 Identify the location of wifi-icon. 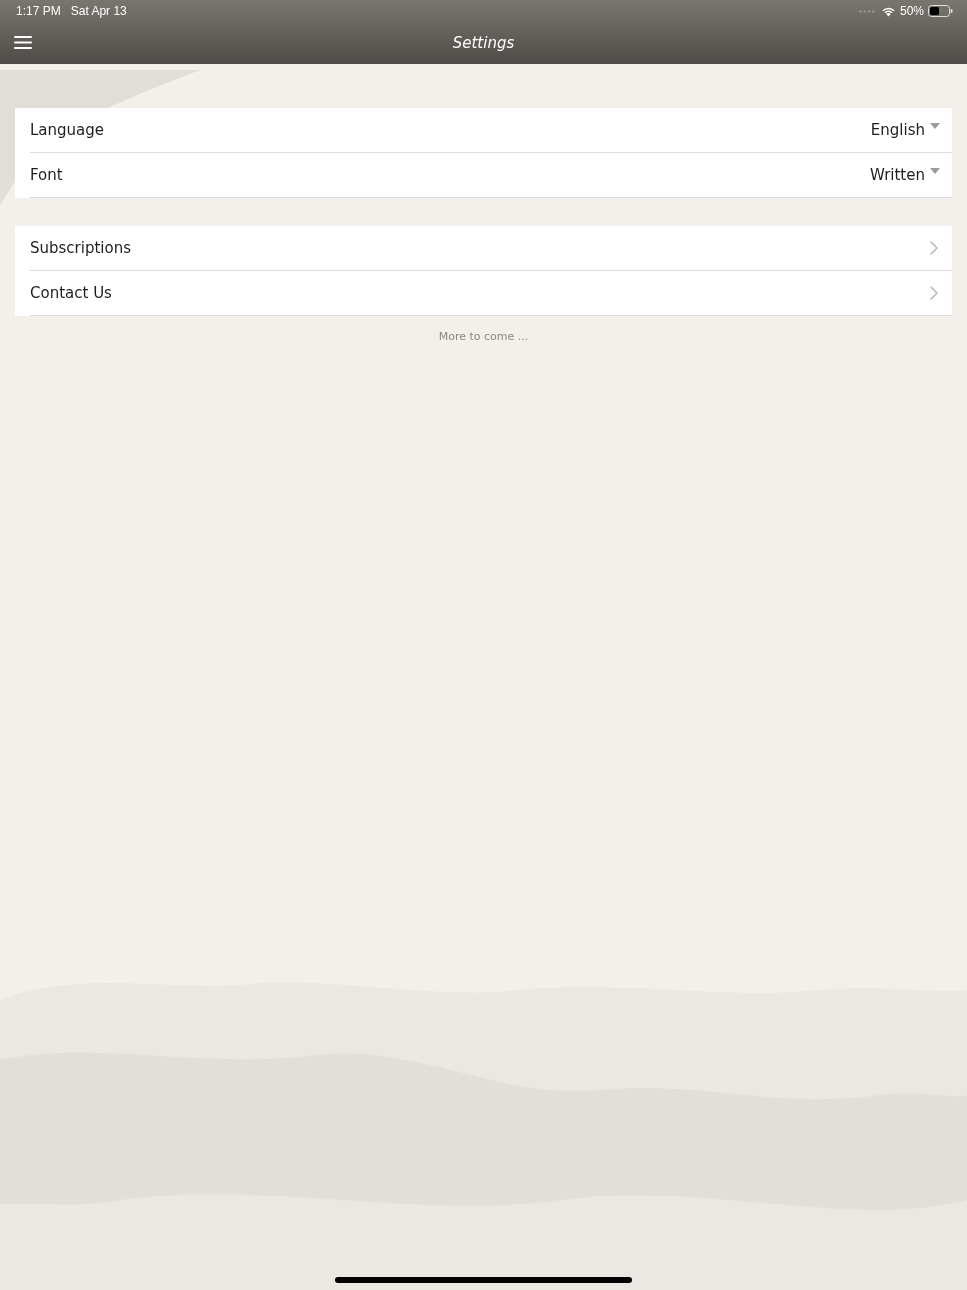
(888, 11).